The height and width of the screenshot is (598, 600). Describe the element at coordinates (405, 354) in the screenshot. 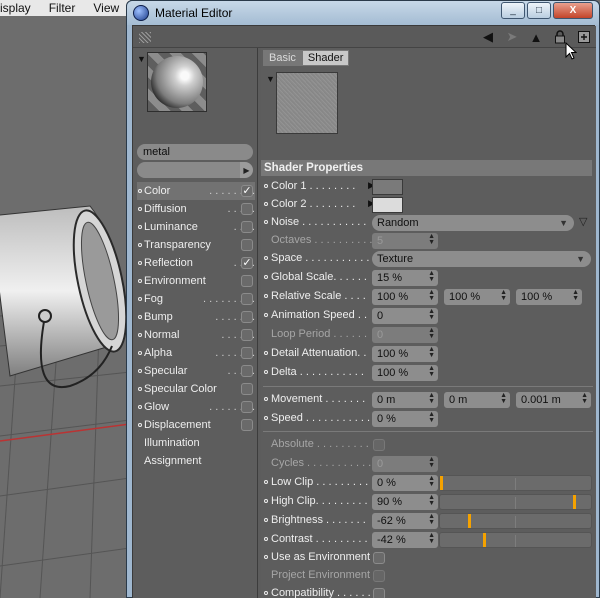

I see `detail-attenuation-field: 100 % ▲ ▼` at that location.